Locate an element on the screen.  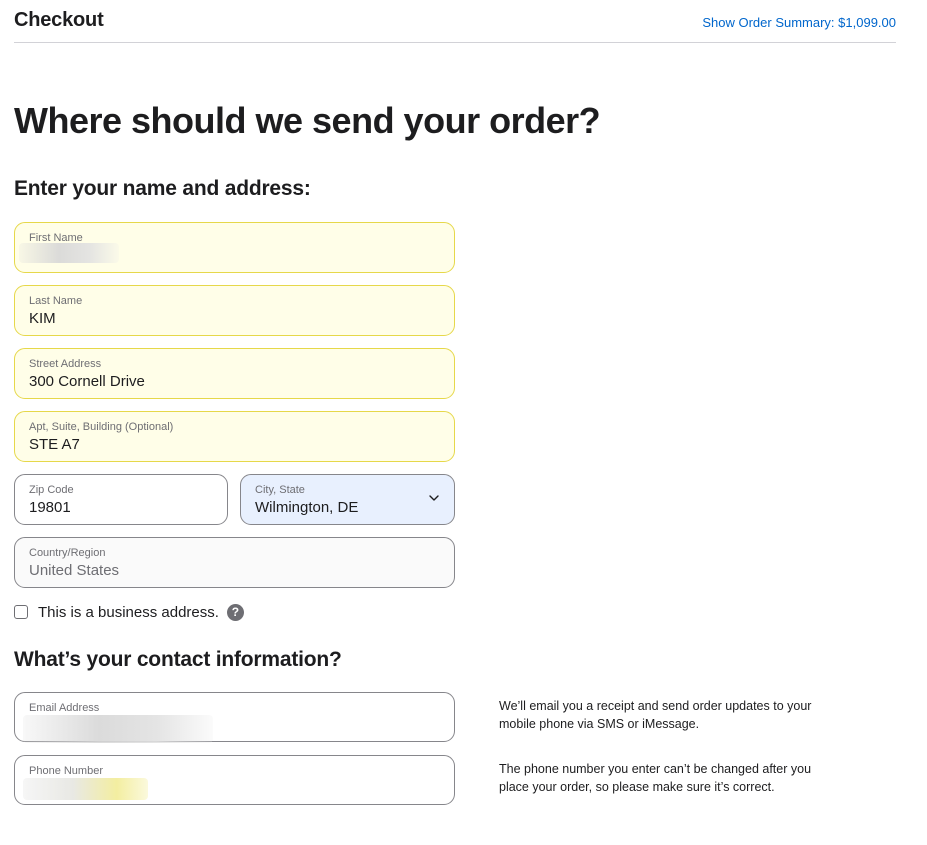
email-label: Email Address is located at coordinates (64, 708).